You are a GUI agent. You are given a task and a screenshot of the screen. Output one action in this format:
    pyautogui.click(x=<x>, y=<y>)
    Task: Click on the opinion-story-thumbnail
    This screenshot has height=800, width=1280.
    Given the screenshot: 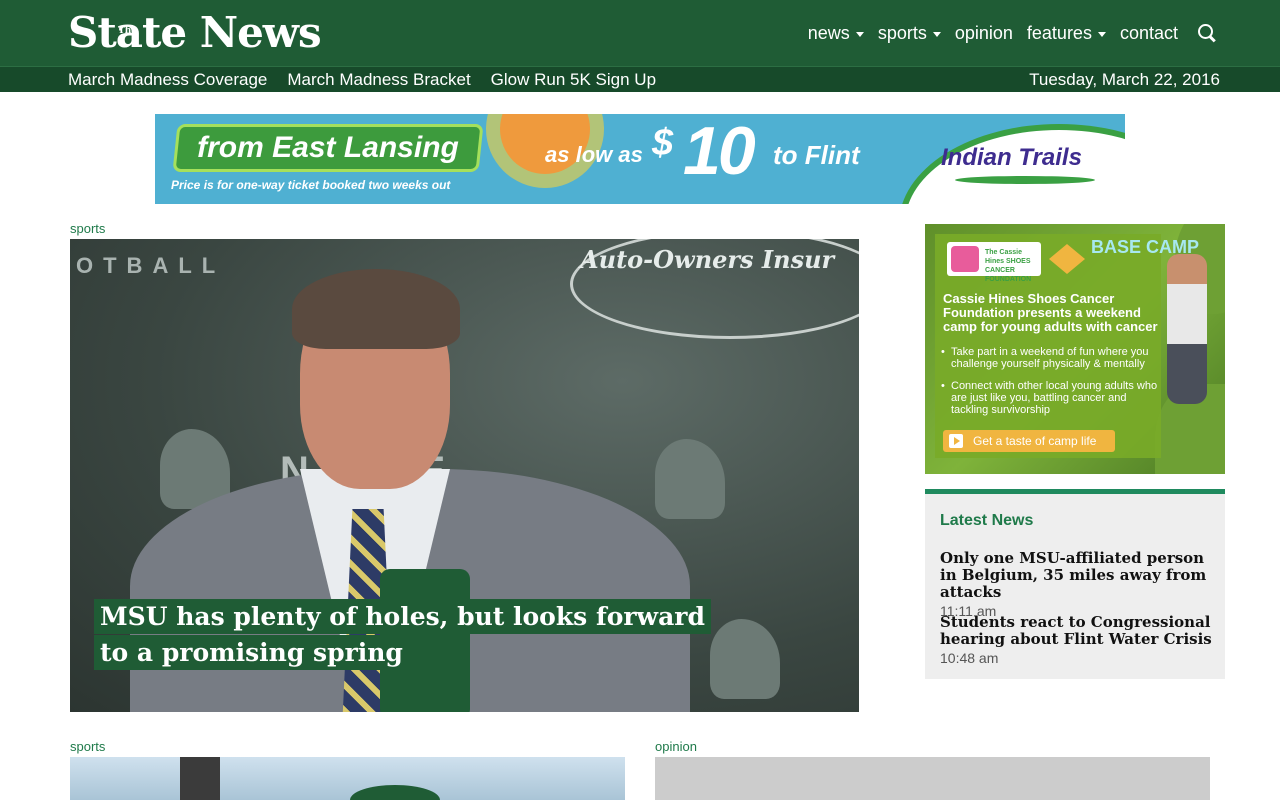 What is the action you would take?
    pyautogui.click(x=932, y=778)
    